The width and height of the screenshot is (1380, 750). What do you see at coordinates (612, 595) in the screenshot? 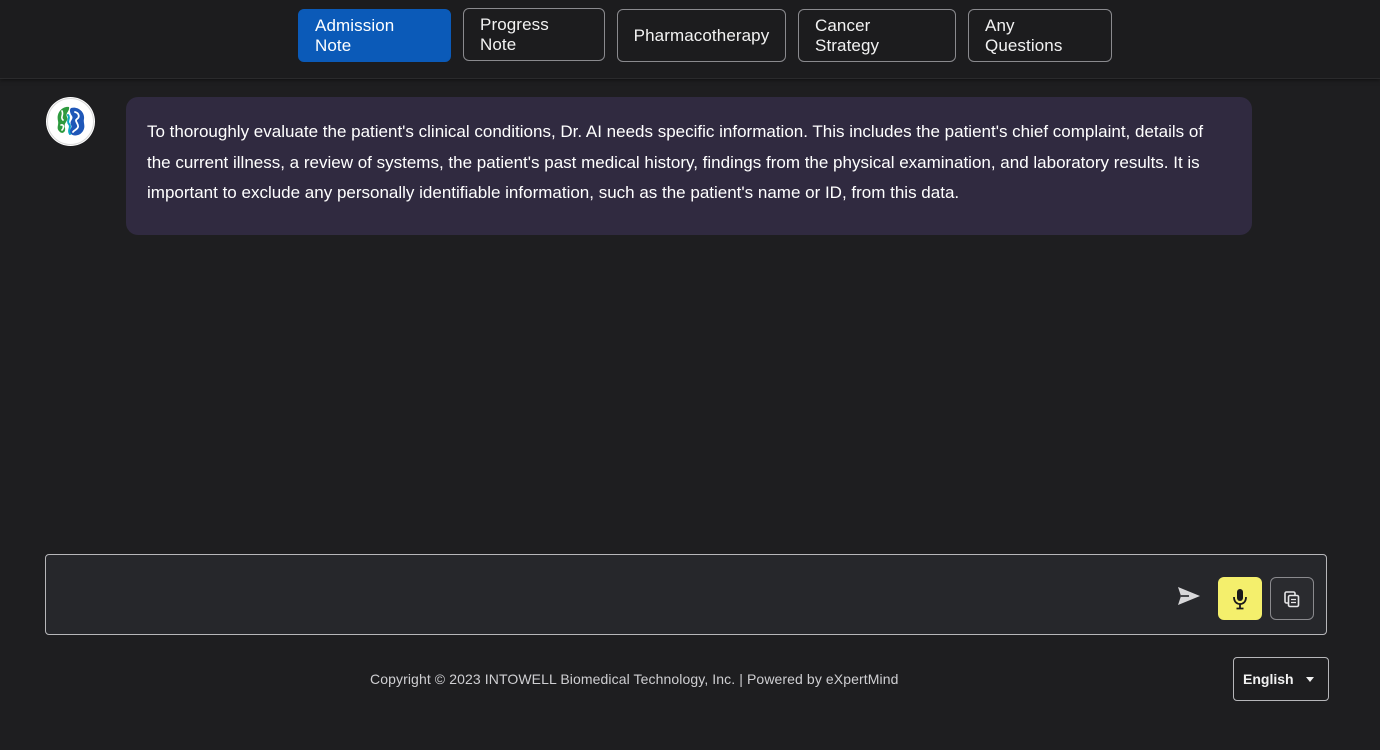
I see `chat-input` at bounding box center [612, 595].